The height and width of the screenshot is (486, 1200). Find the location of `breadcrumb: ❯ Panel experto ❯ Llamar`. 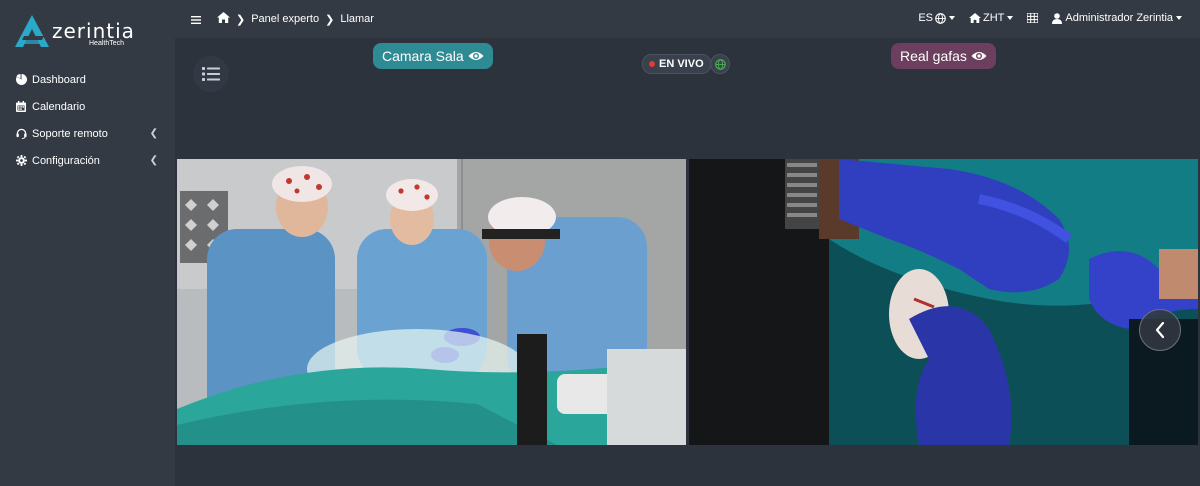

breadcrumb: ❯ Panel experto ❯ Llamar is located at coordinates (295, 19).